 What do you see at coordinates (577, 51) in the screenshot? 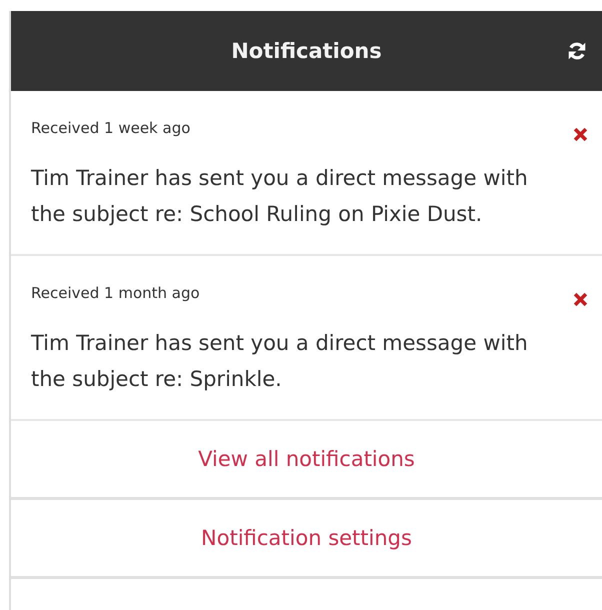
I see `refresh-icon` at bounding box center [577, 51].